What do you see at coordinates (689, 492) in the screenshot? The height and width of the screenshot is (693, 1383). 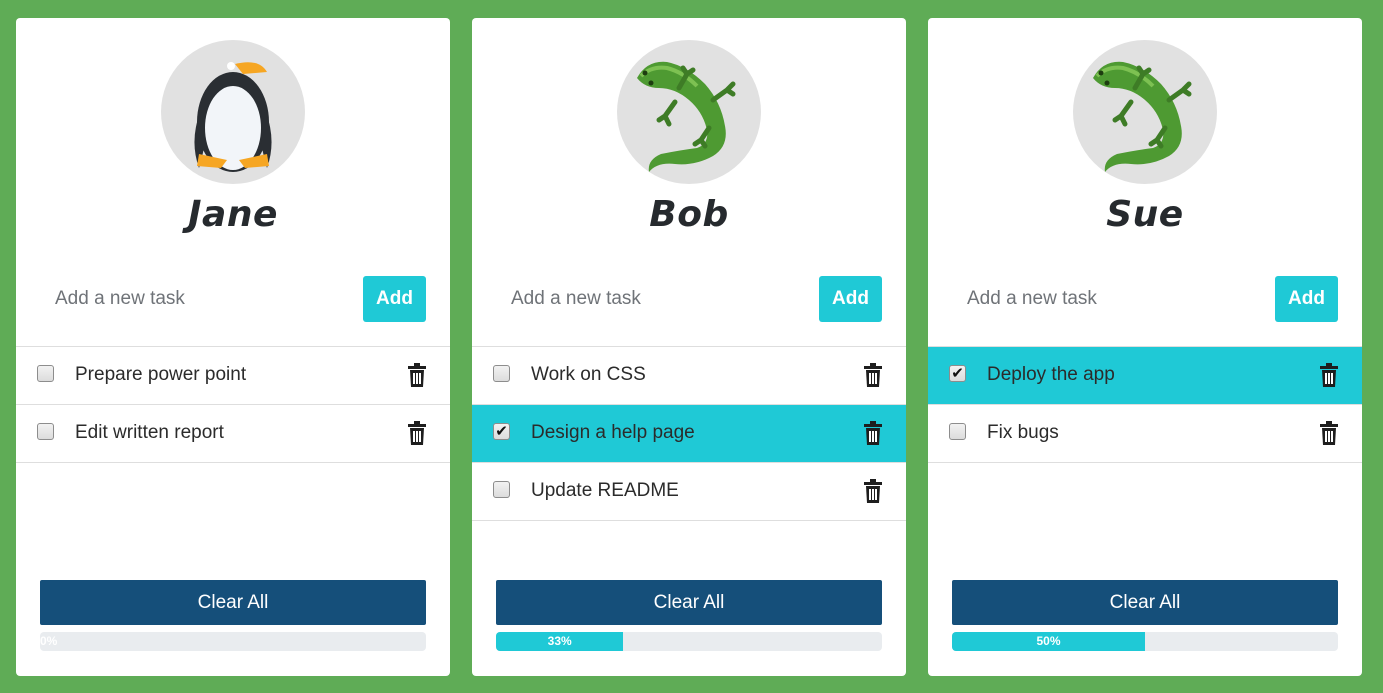 I see `task-item: Update README` at bounding box center [689, 492].